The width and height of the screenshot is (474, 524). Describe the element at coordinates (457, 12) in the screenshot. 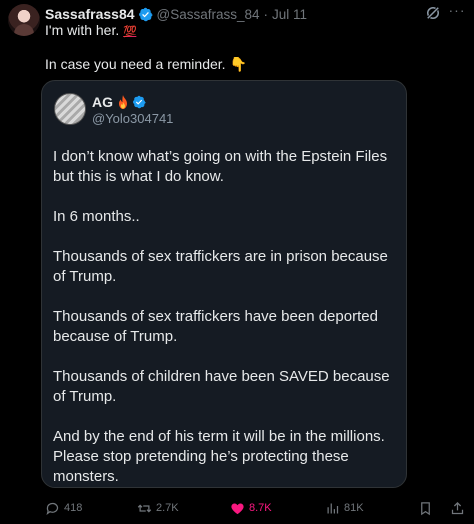

I see `more-icon: ···` at that location.